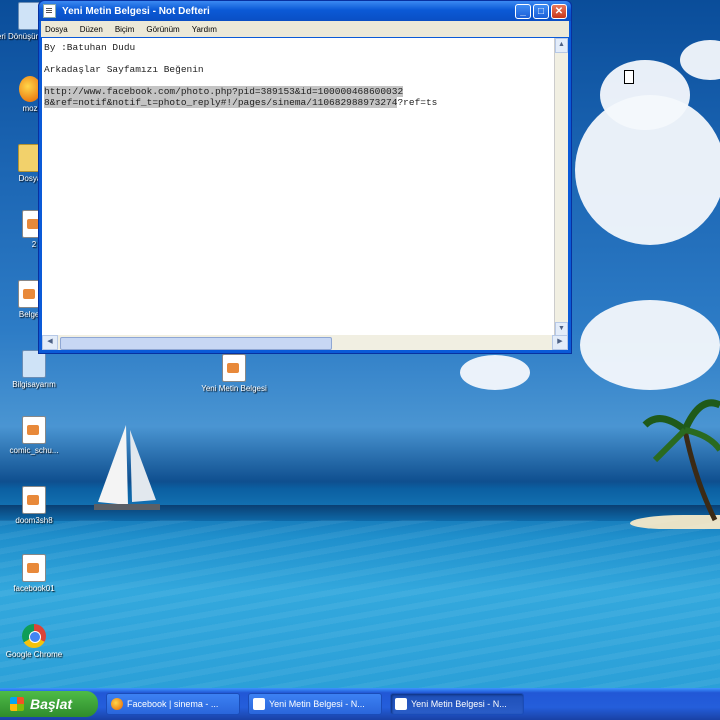  Describe the element at coordinates (51, 704) in the screenshot. I see `start-label: Başlat` at that location.